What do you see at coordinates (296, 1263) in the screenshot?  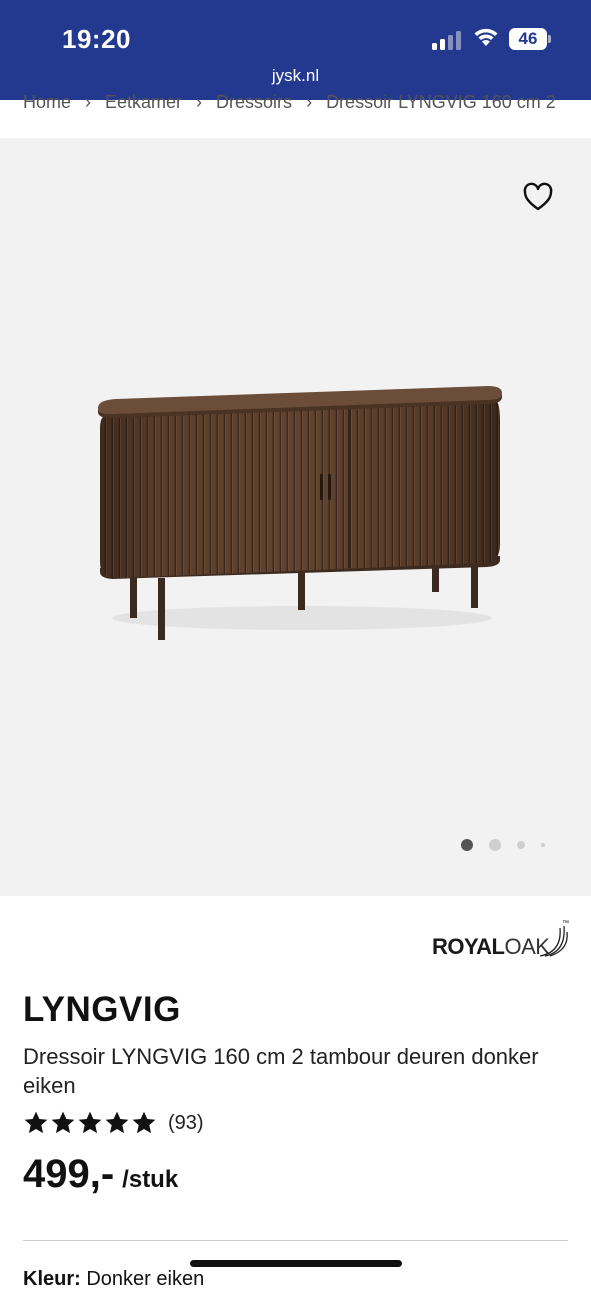 I see `home-indicator` at bounding box center [296, 1263].